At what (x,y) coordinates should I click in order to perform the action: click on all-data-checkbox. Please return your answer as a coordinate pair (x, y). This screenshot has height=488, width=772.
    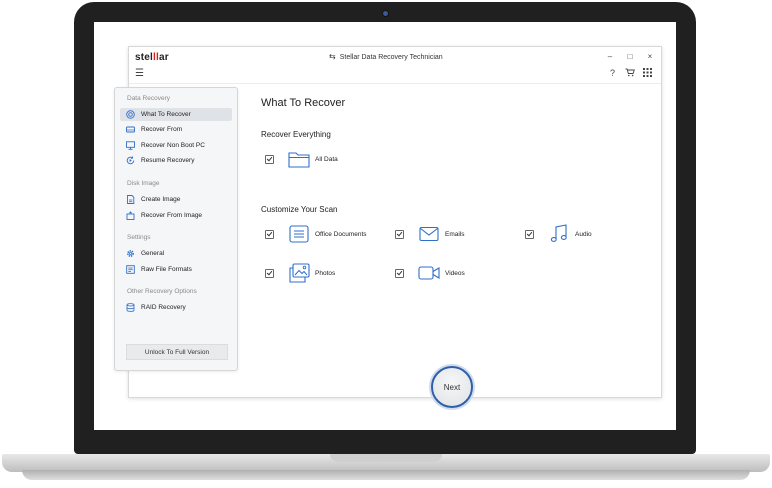
    Looking at the image, I should click on (269, 159).